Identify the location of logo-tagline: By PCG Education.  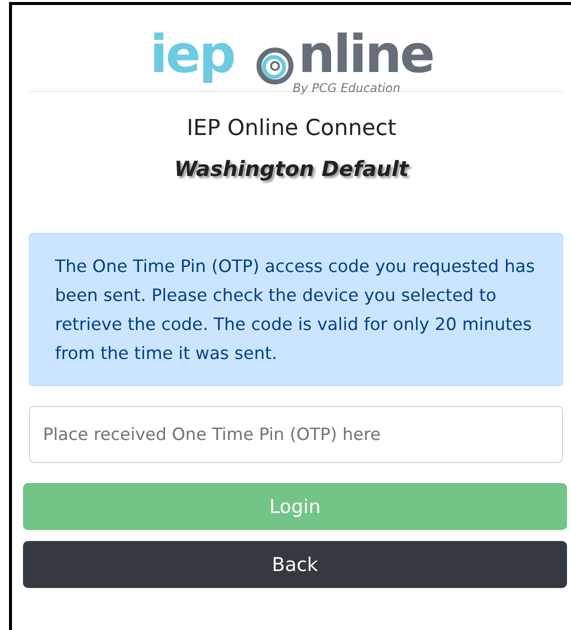
(346, 88).